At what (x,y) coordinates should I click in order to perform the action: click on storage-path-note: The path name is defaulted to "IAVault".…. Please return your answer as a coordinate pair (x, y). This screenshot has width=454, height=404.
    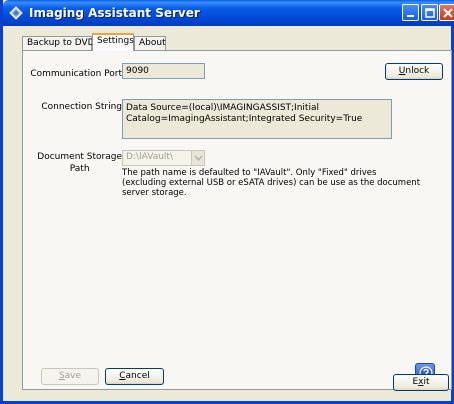
    Looking at the image, I should click on (271, 183).